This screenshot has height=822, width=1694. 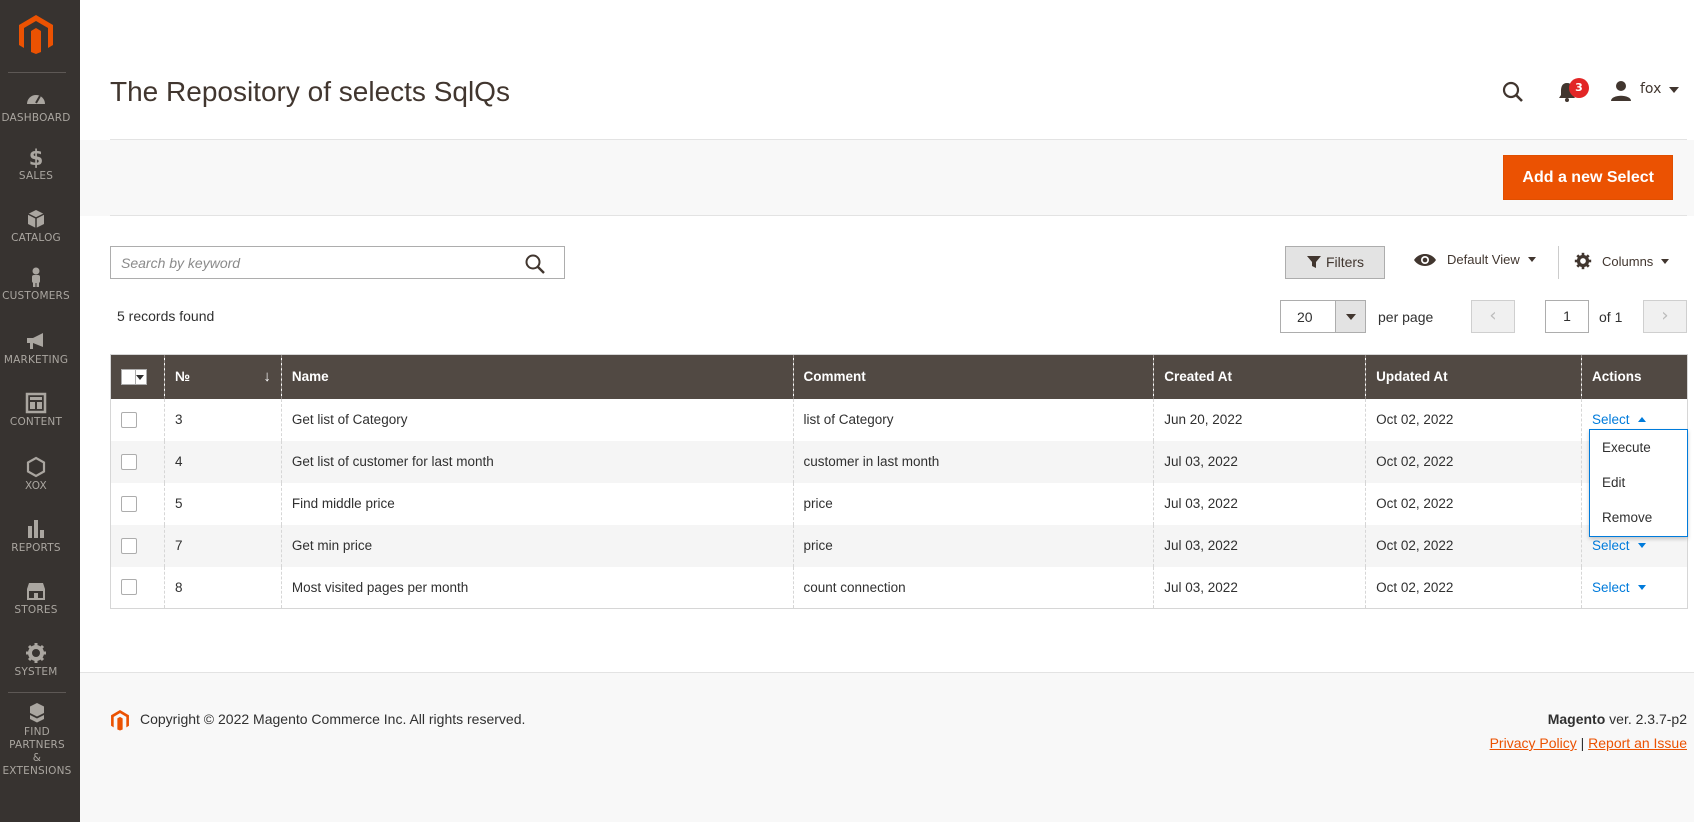 What do you see at coordinates (37, 72) in the screenshot?
I see `sidebar-divider` at bounding box center [37, 72].